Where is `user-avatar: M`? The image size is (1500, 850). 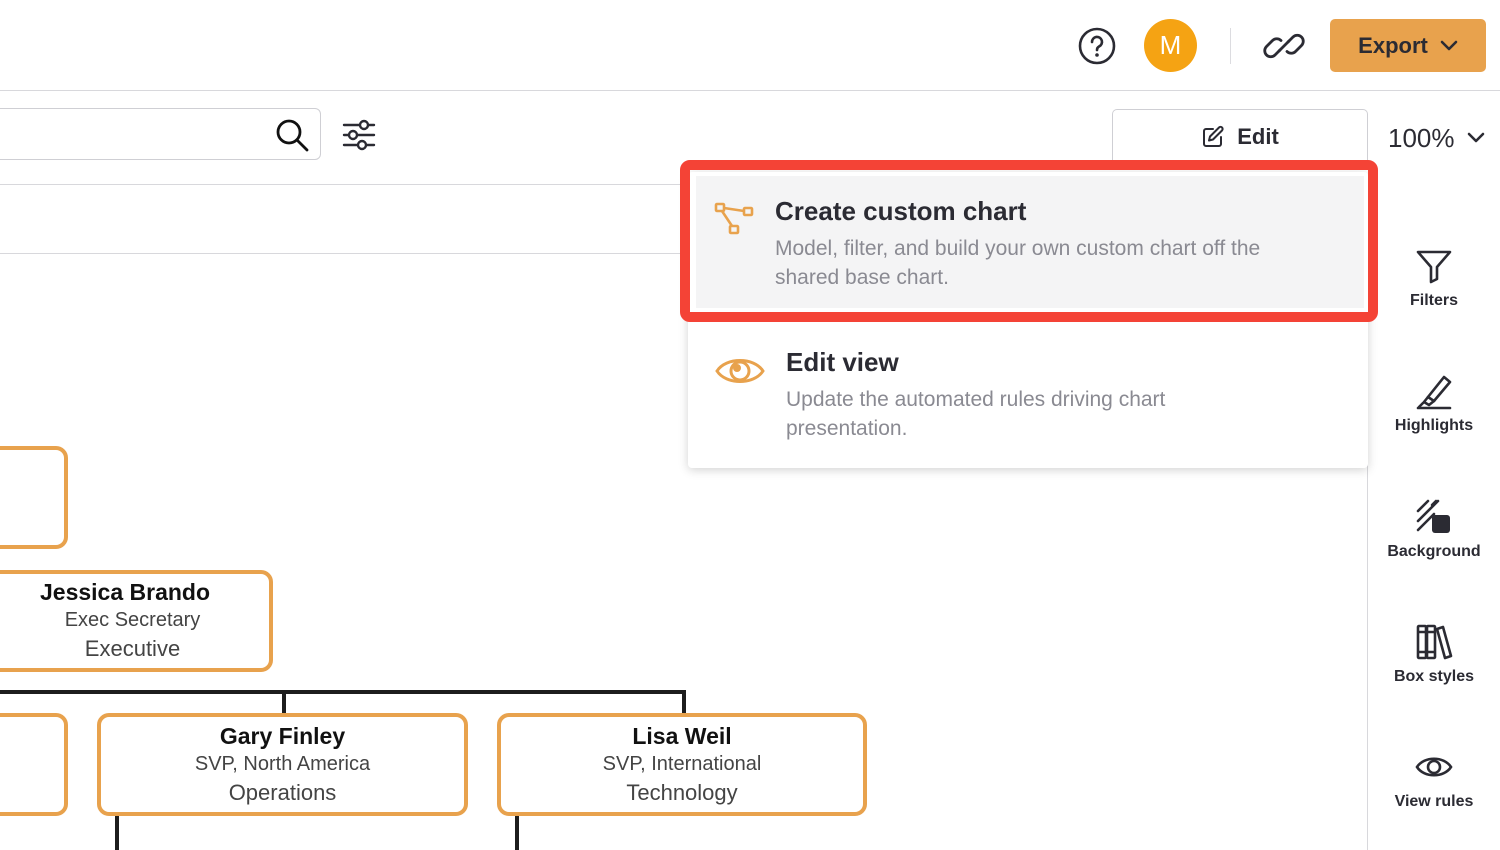
user-avatar: M is located at coordinates (1170, 45).